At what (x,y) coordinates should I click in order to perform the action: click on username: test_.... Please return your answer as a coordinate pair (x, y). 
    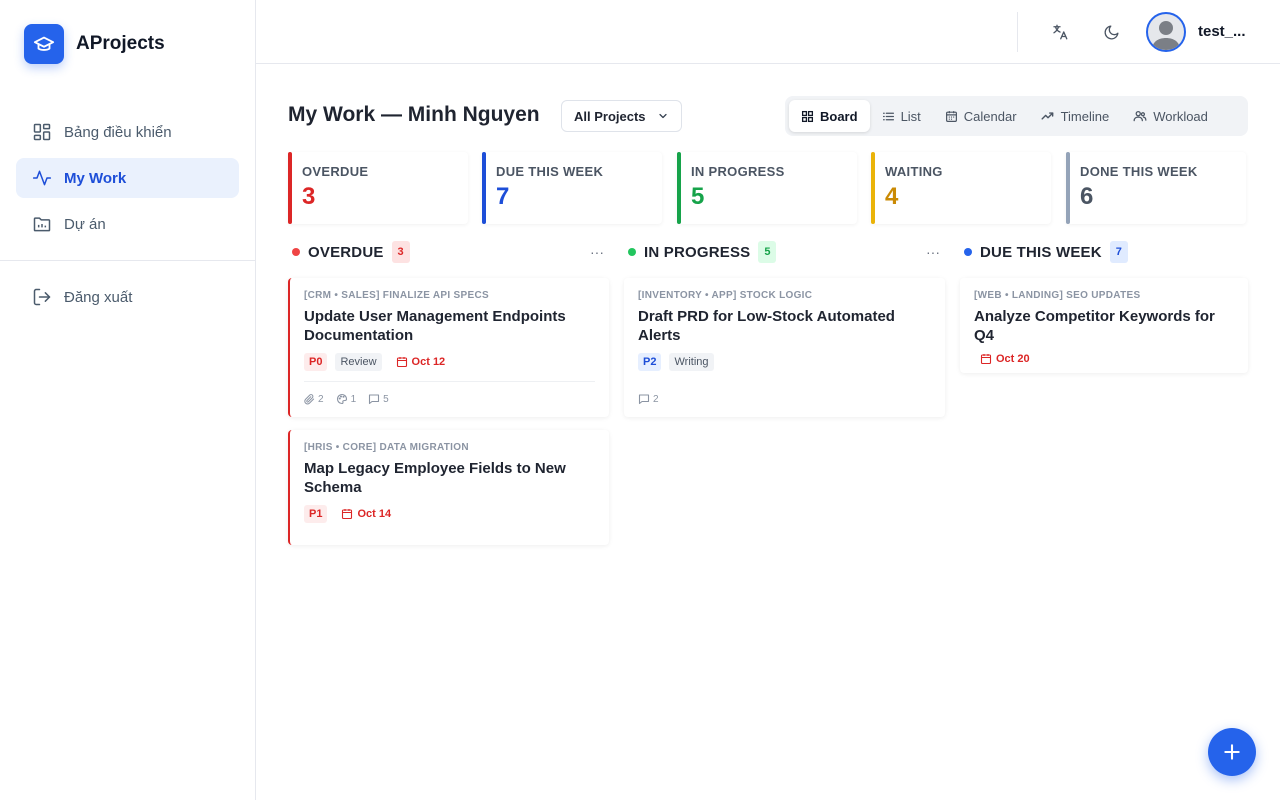
    Looking at the image, I should click on (1222, 31).